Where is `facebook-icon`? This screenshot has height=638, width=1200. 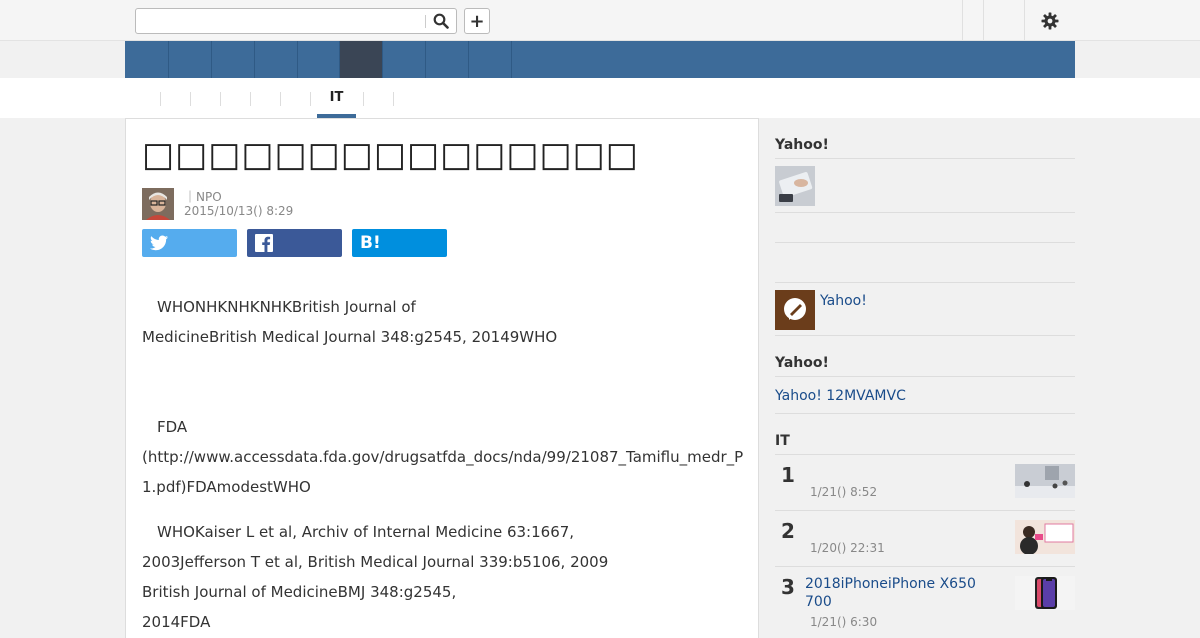 facebook-icon is located at coordinates (264, 243).